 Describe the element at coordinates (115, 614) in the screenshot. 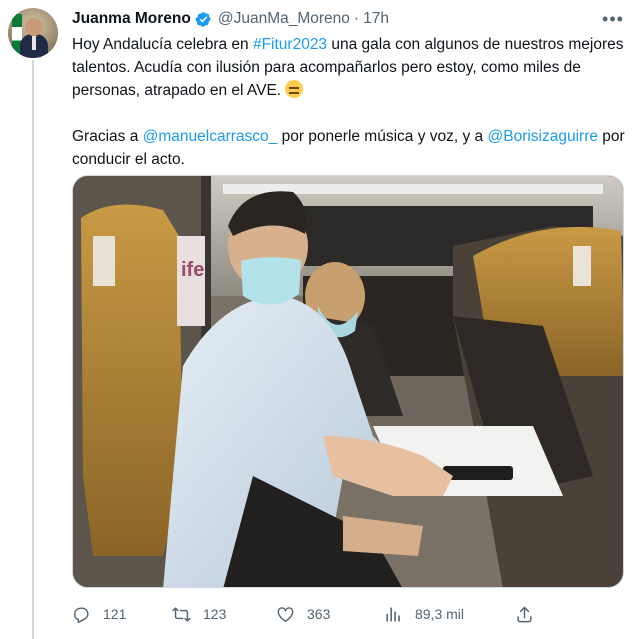

I see `reply-count: 121` at that location.